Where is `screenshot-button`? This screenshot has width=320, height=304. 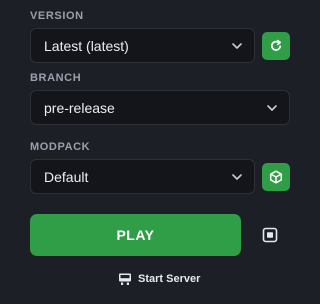 screenshot-button is located at coordinates (270, 235).